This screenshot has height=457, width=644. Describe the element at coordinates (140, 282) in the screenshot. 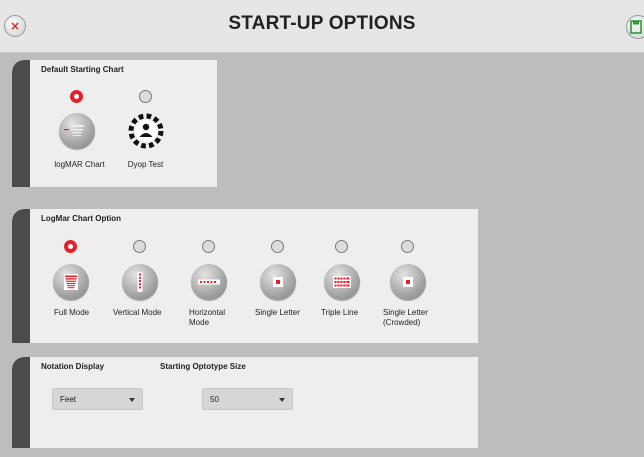

I see `vertical-mode-icon` at that location.